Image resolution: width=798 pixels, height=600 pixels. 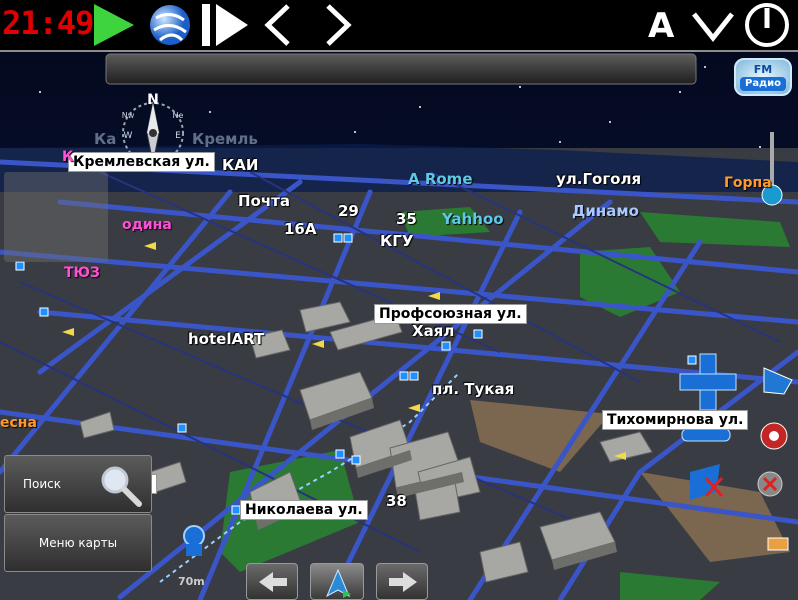 I want to click on map-menu-button: Меню карты, so click(x=78, y=543).